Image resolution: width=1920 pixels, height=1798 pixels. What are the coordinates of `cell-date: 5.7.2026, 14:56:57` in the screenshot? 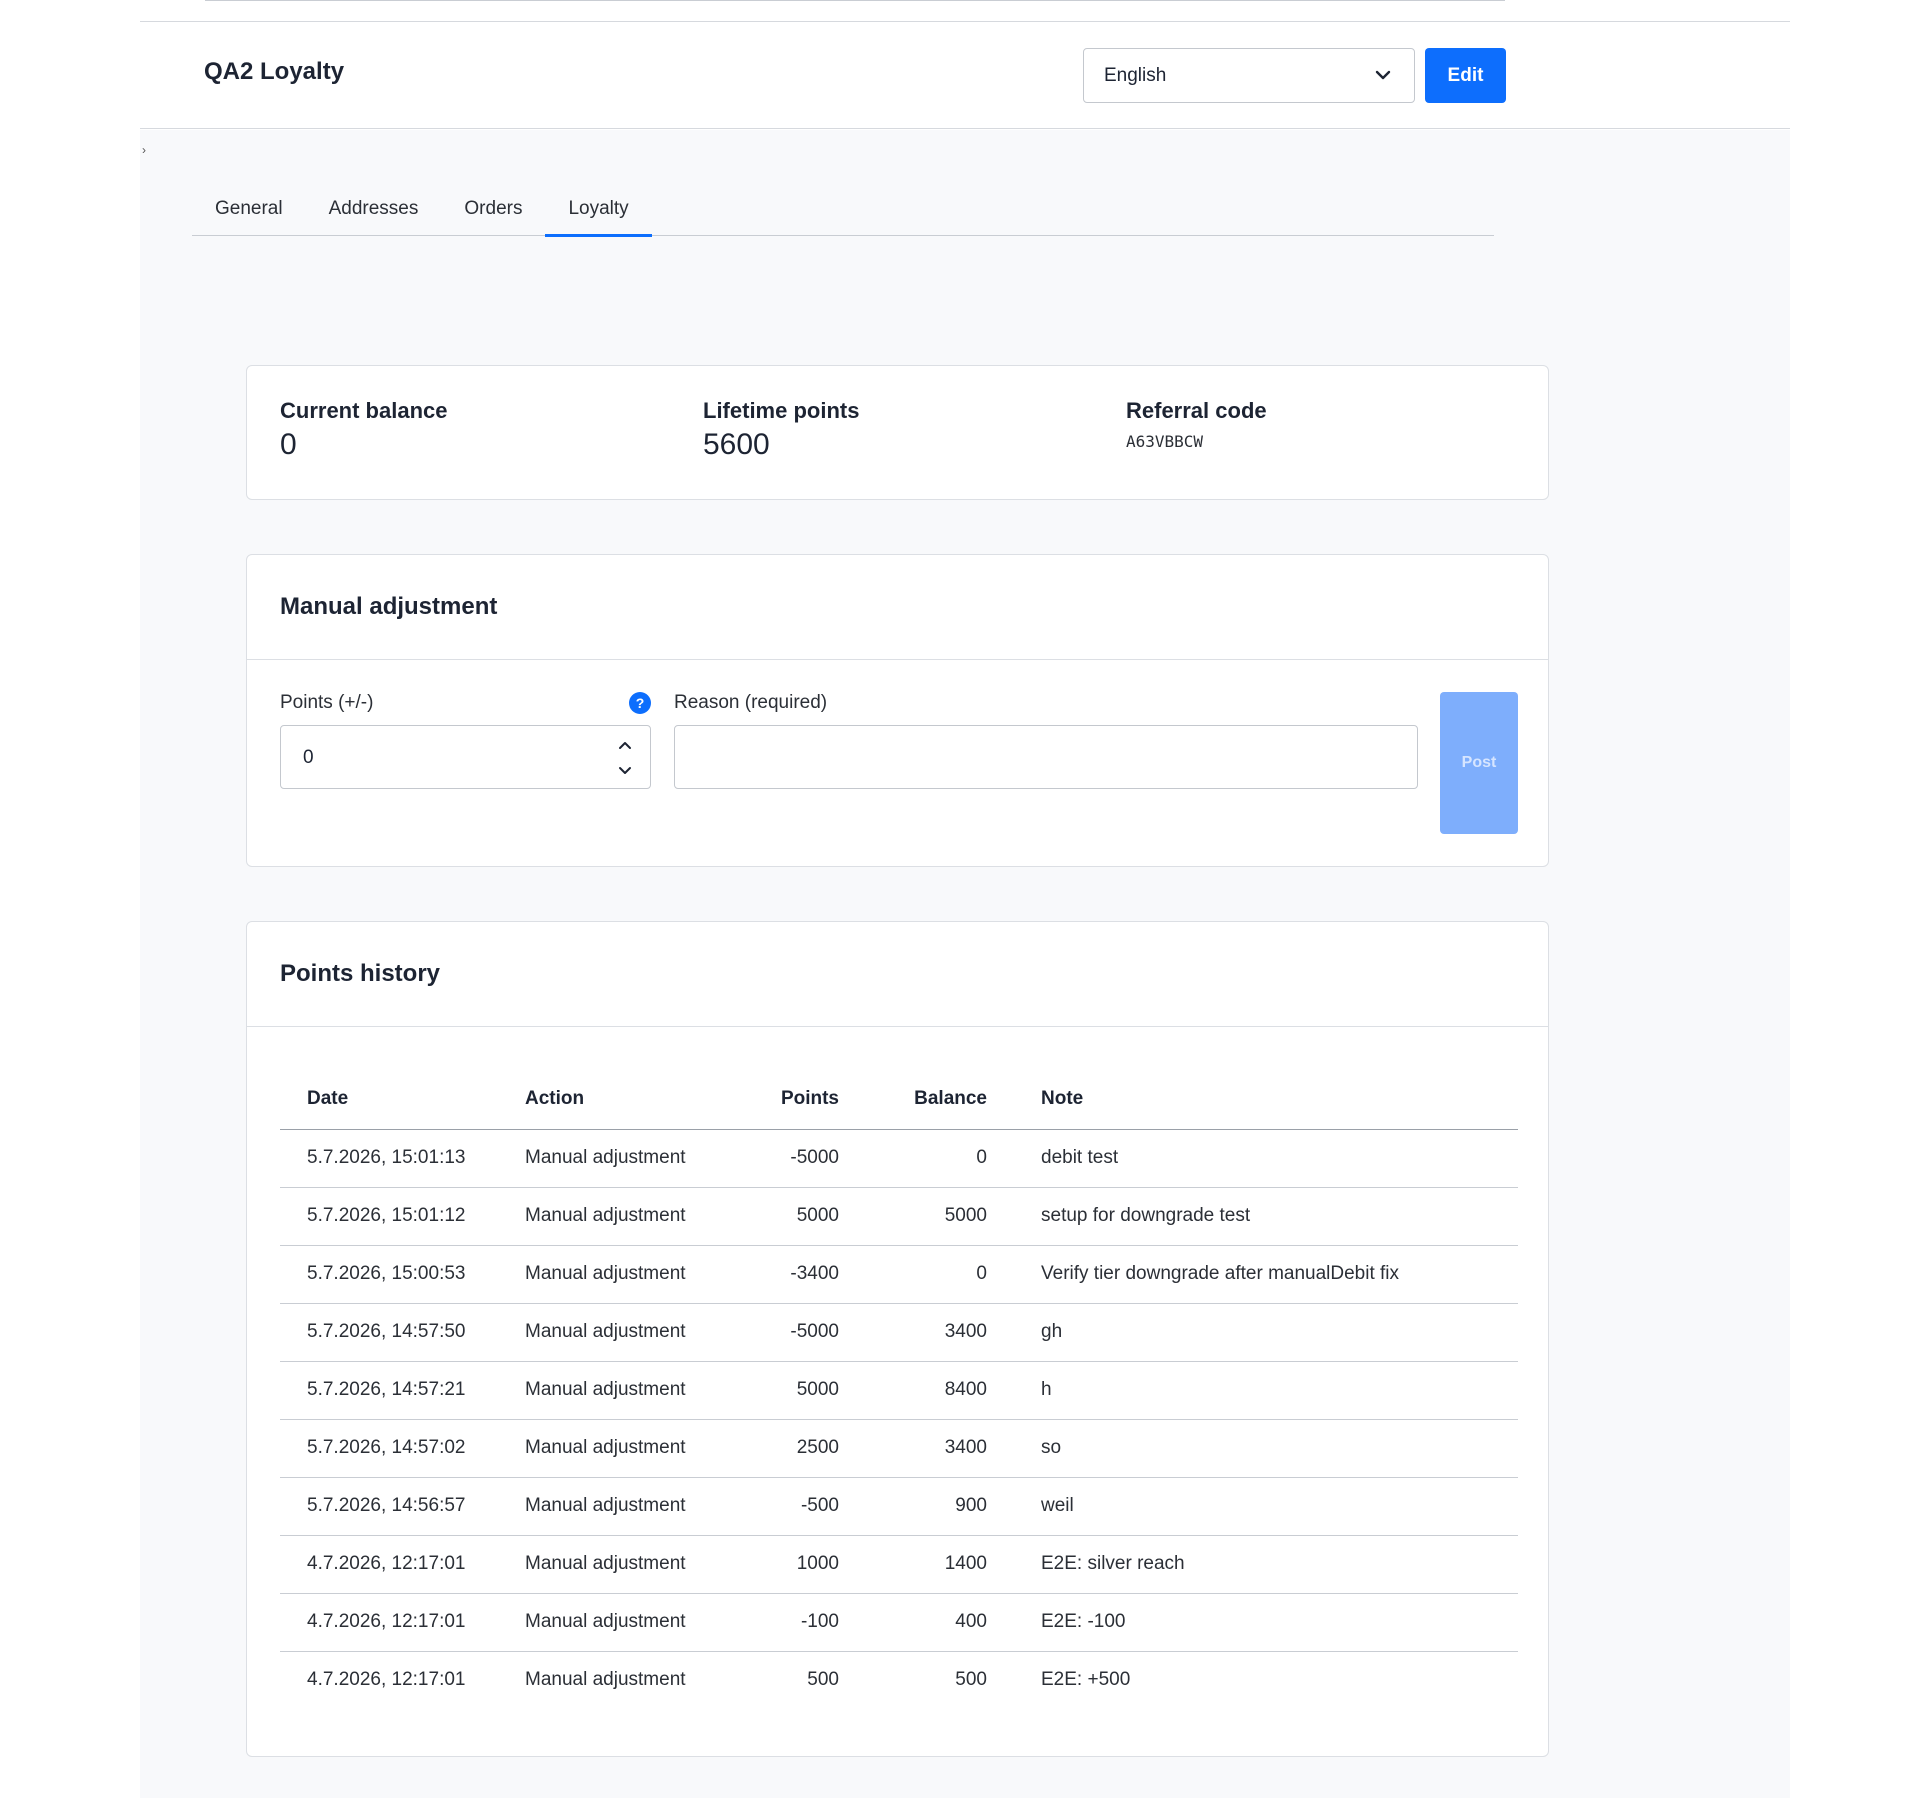 It's located at (402, 1506).